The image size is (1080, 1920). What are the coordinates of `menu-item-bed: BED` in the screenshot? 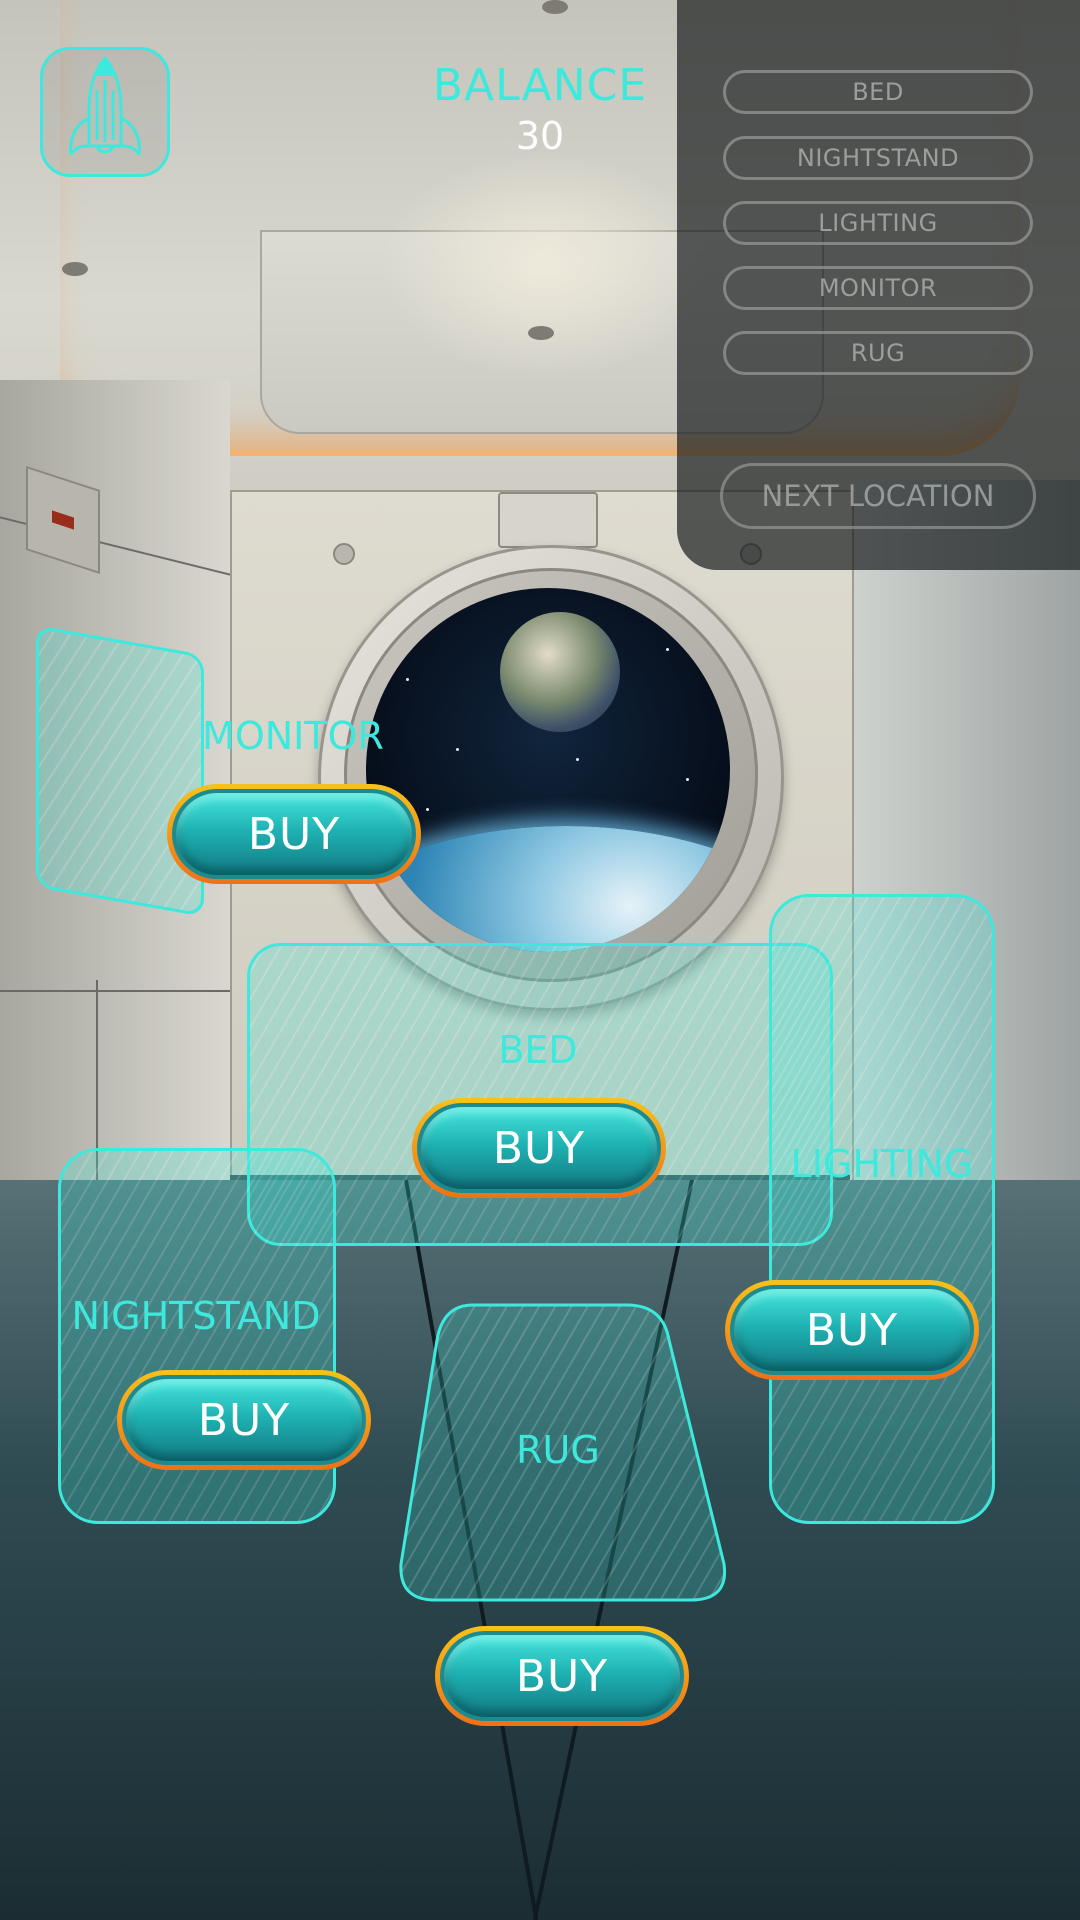 It's located at (878, 92).